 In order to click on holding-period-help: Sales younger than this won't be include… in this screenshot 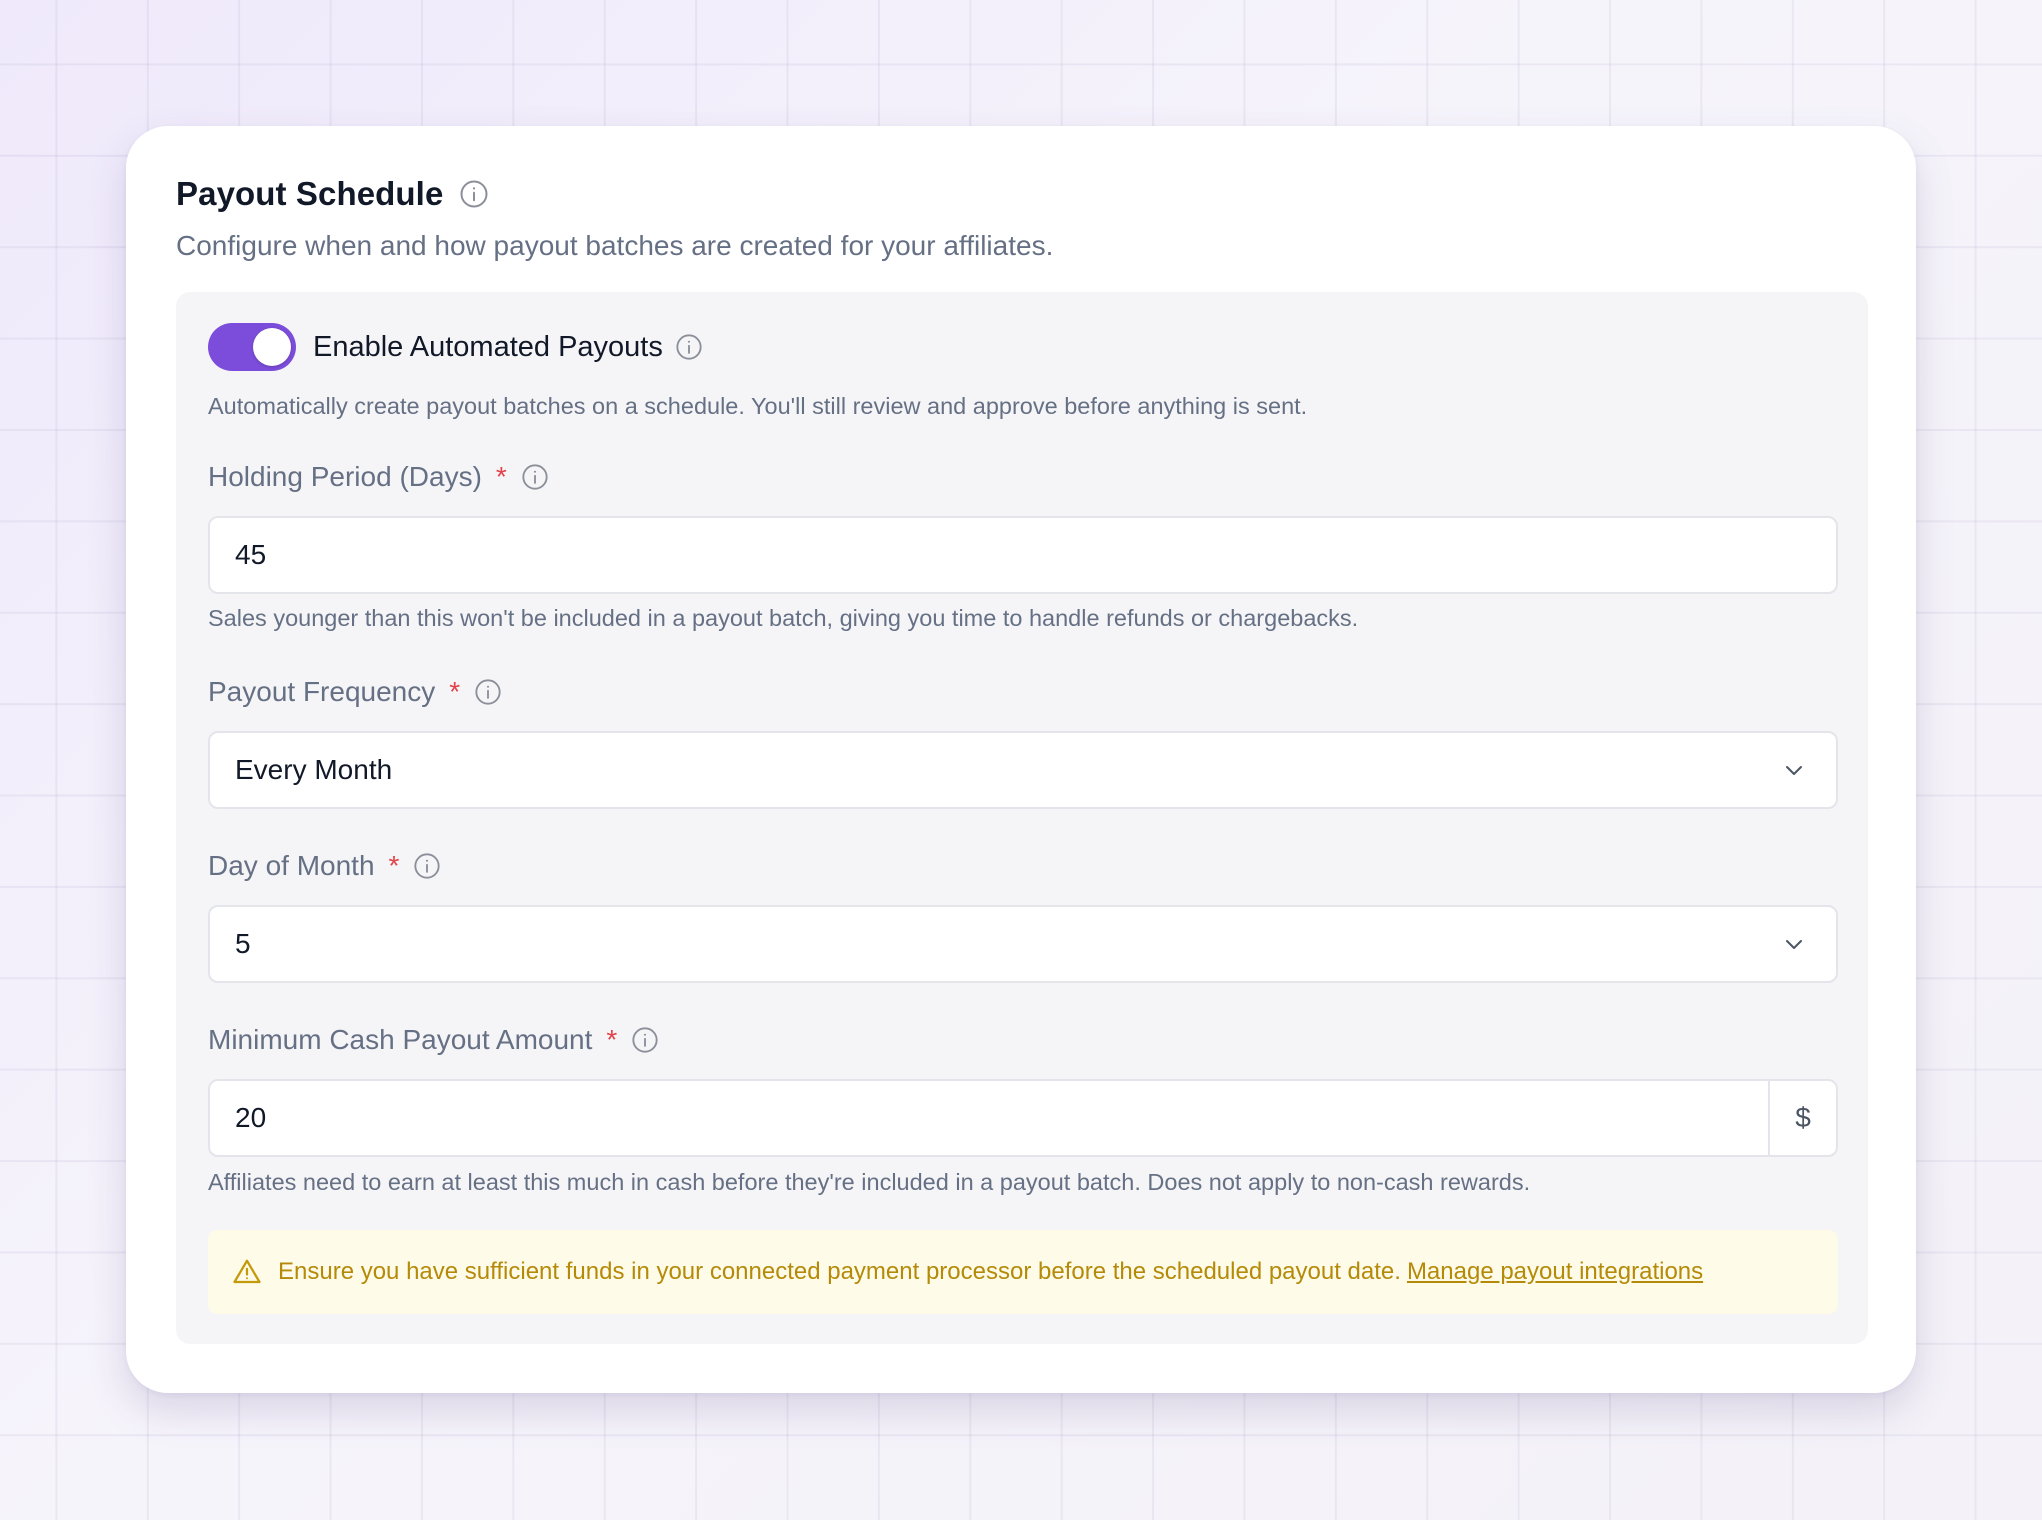, I will do `click(783, 618)`.